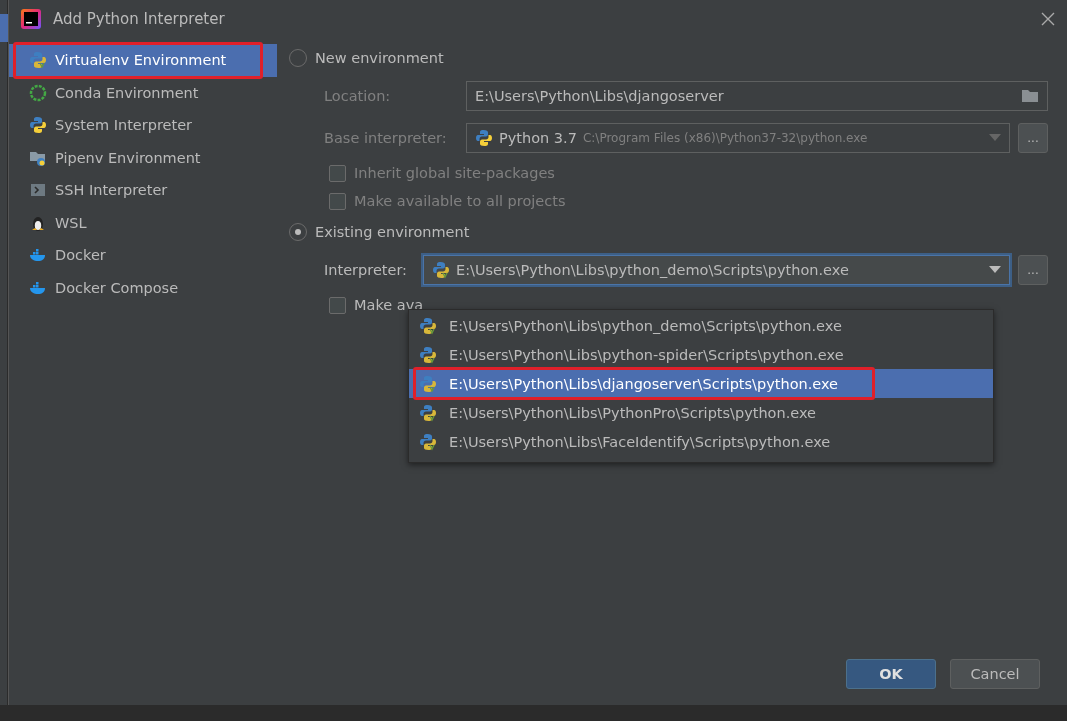  Describe the element at coordinates (143, 92) in the screenshot. I see `sidebar-item: Conda Environment` at that location.